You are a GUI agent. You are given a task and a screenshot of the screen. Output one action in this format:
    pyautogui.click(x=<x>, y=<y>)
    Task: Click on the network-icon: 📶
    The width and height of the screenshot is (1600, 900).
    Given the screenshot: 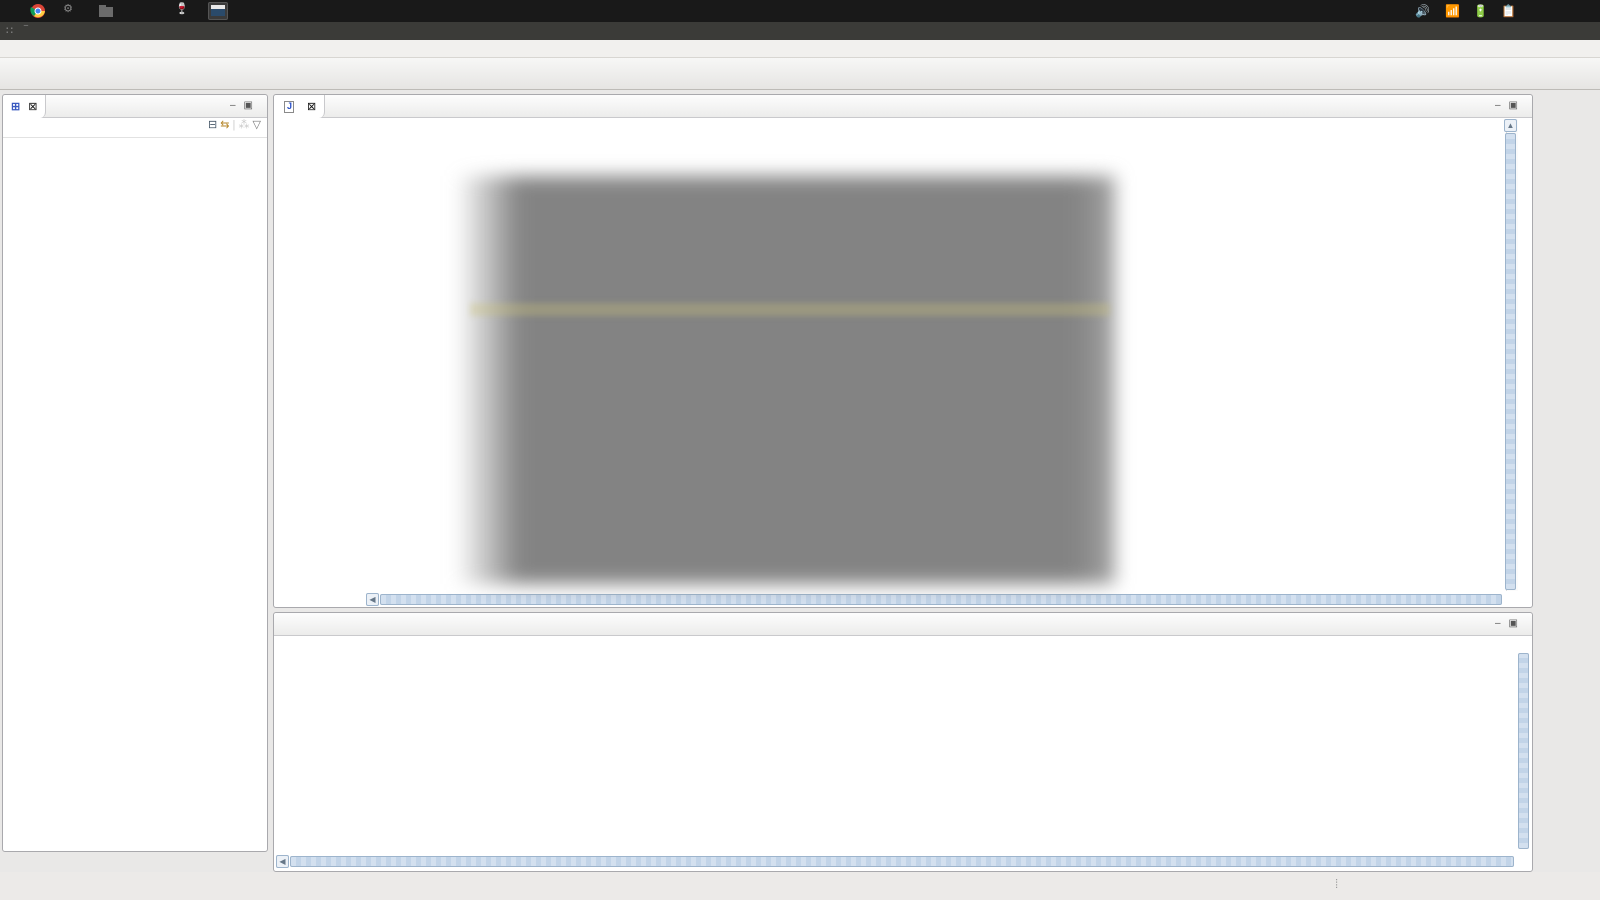 What is the action you would take?
    pyautogui.click(x=1452, y=11)
    